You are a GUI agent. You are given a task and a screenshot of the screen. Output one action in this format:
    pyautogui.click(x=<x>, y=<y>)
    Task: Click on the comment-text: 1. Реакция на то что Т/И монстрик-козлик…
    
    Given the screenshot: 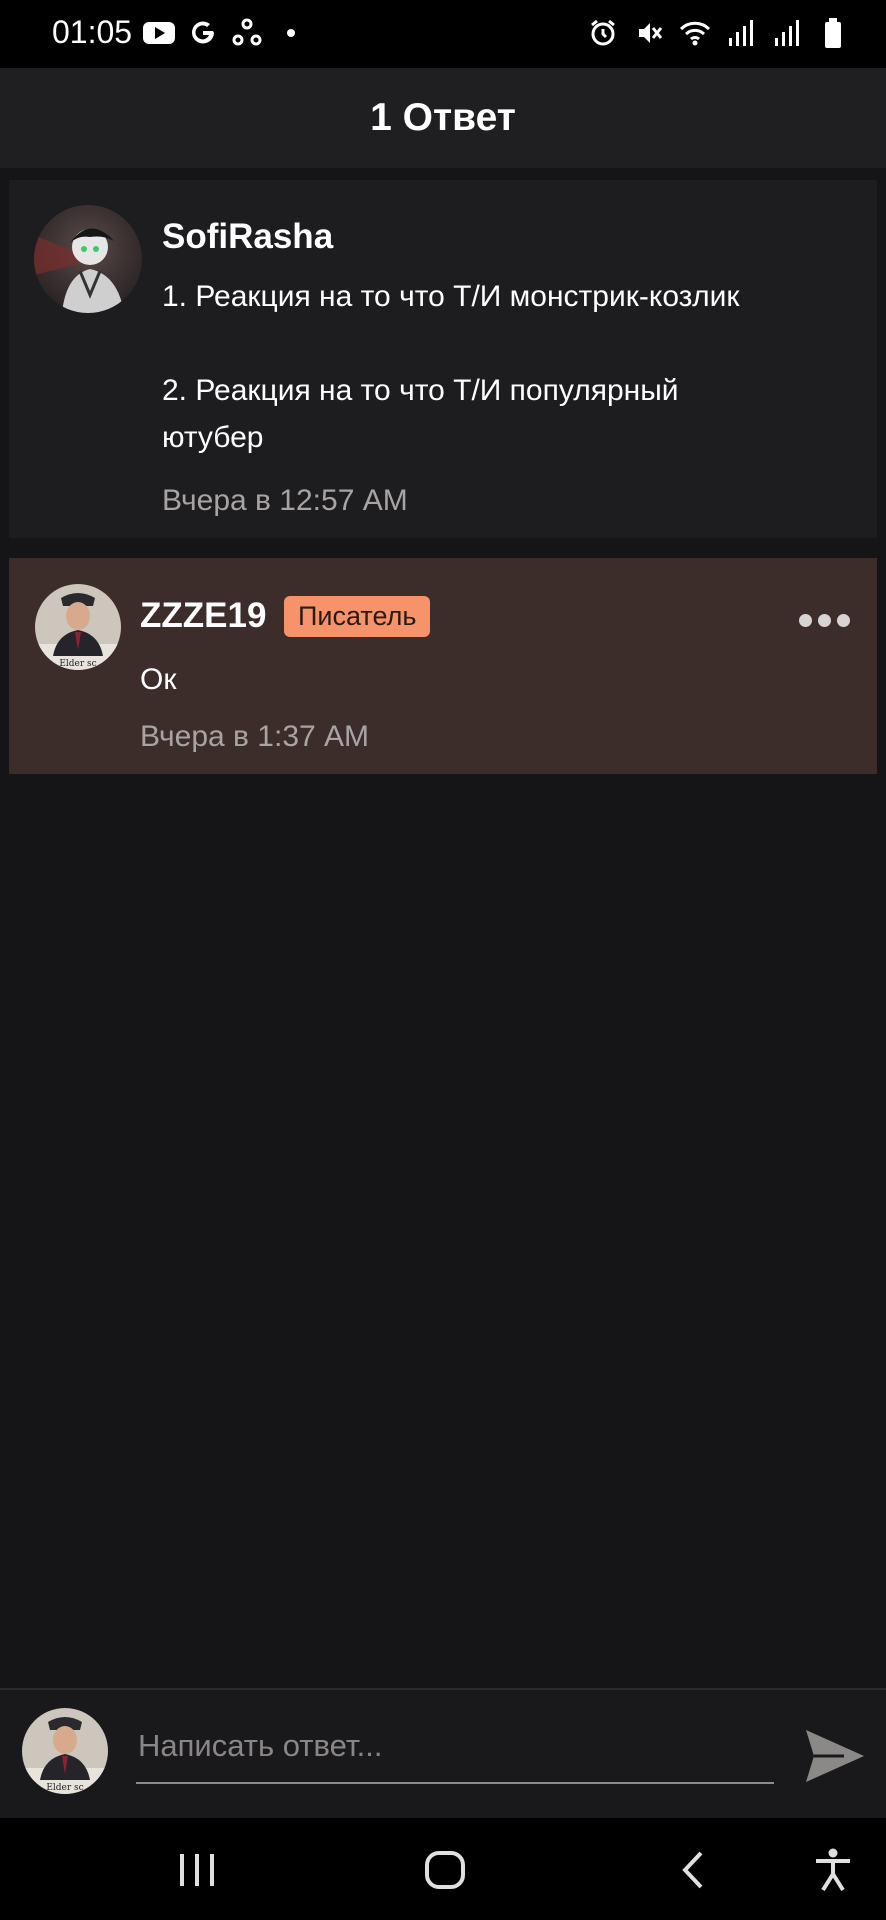 What is the action you would take?
    pyautogui.click(x=451, y=367)
    